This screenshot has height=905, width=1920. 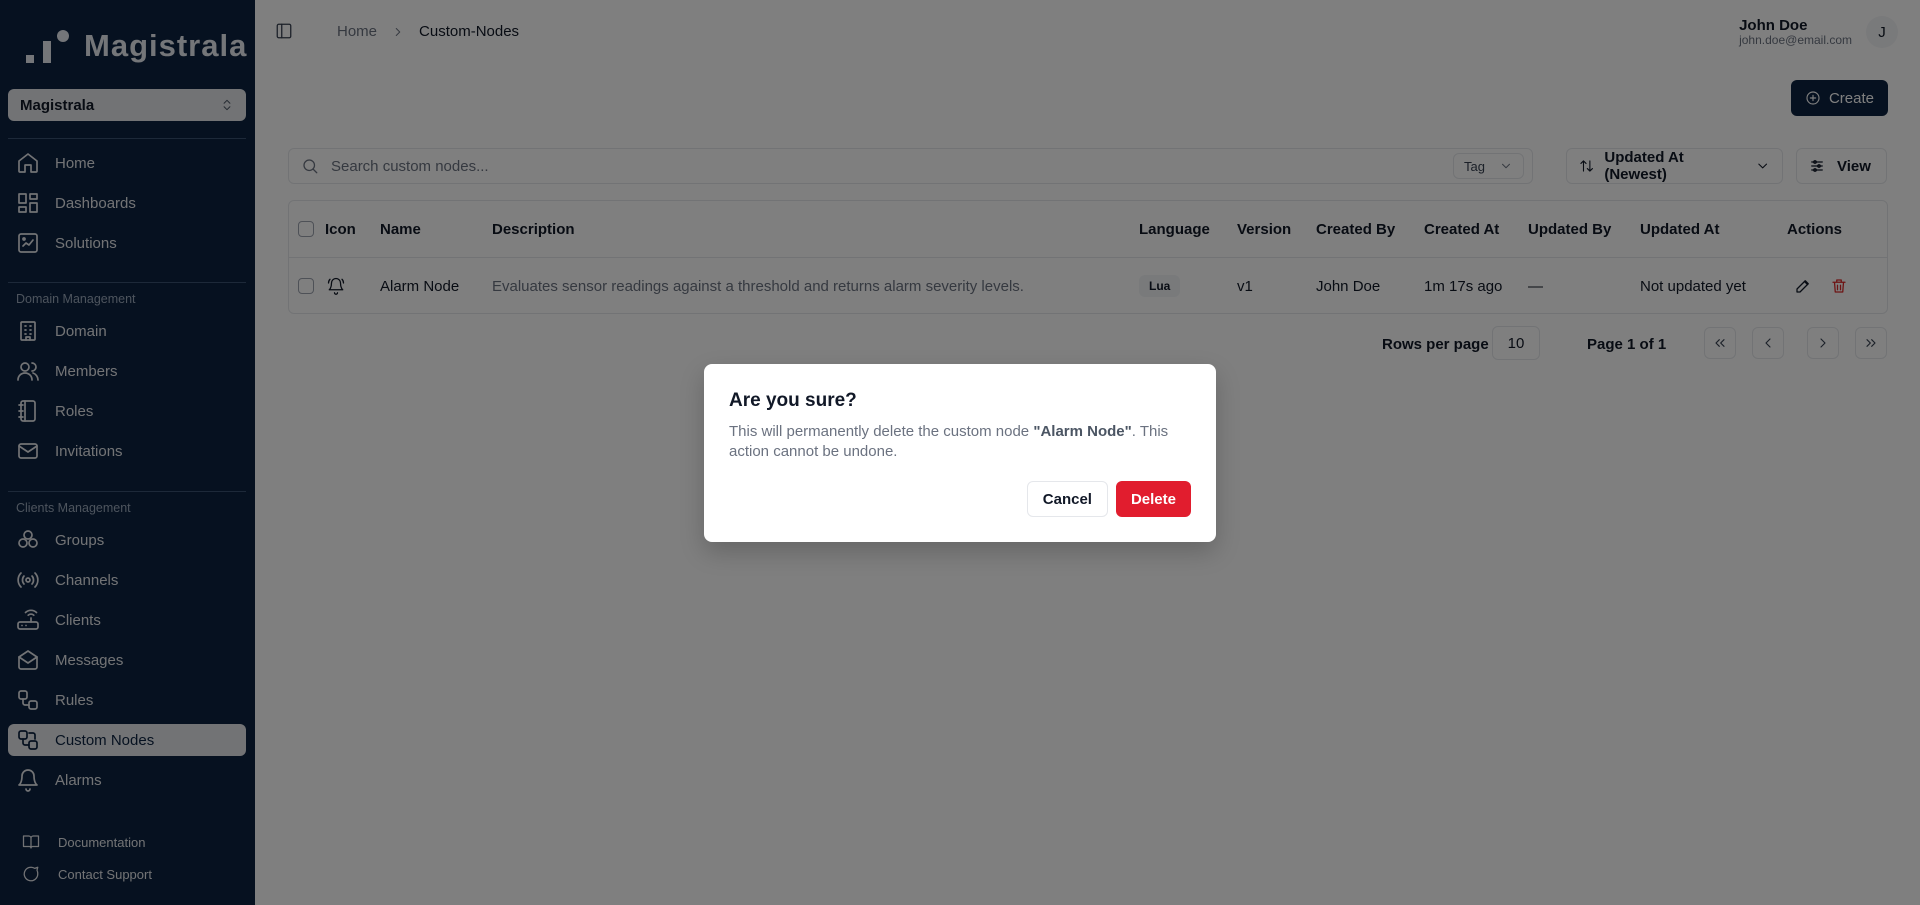 What do you see at coordinates (1153, 499) in the screenshot?
I see `delete-button: Delete` at bounding box center [1153, 499].